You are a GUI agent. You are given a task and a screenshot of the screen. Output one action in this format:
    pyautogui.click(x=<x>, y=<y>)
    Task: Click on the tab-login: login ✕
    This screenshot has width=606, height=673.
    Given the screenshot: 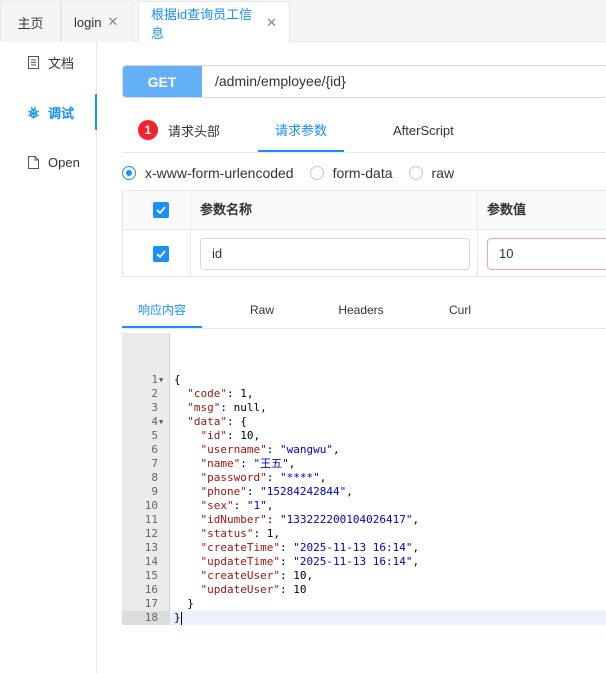 What is the action you would take?
    pyautogui.click(x=96, y=21)
    